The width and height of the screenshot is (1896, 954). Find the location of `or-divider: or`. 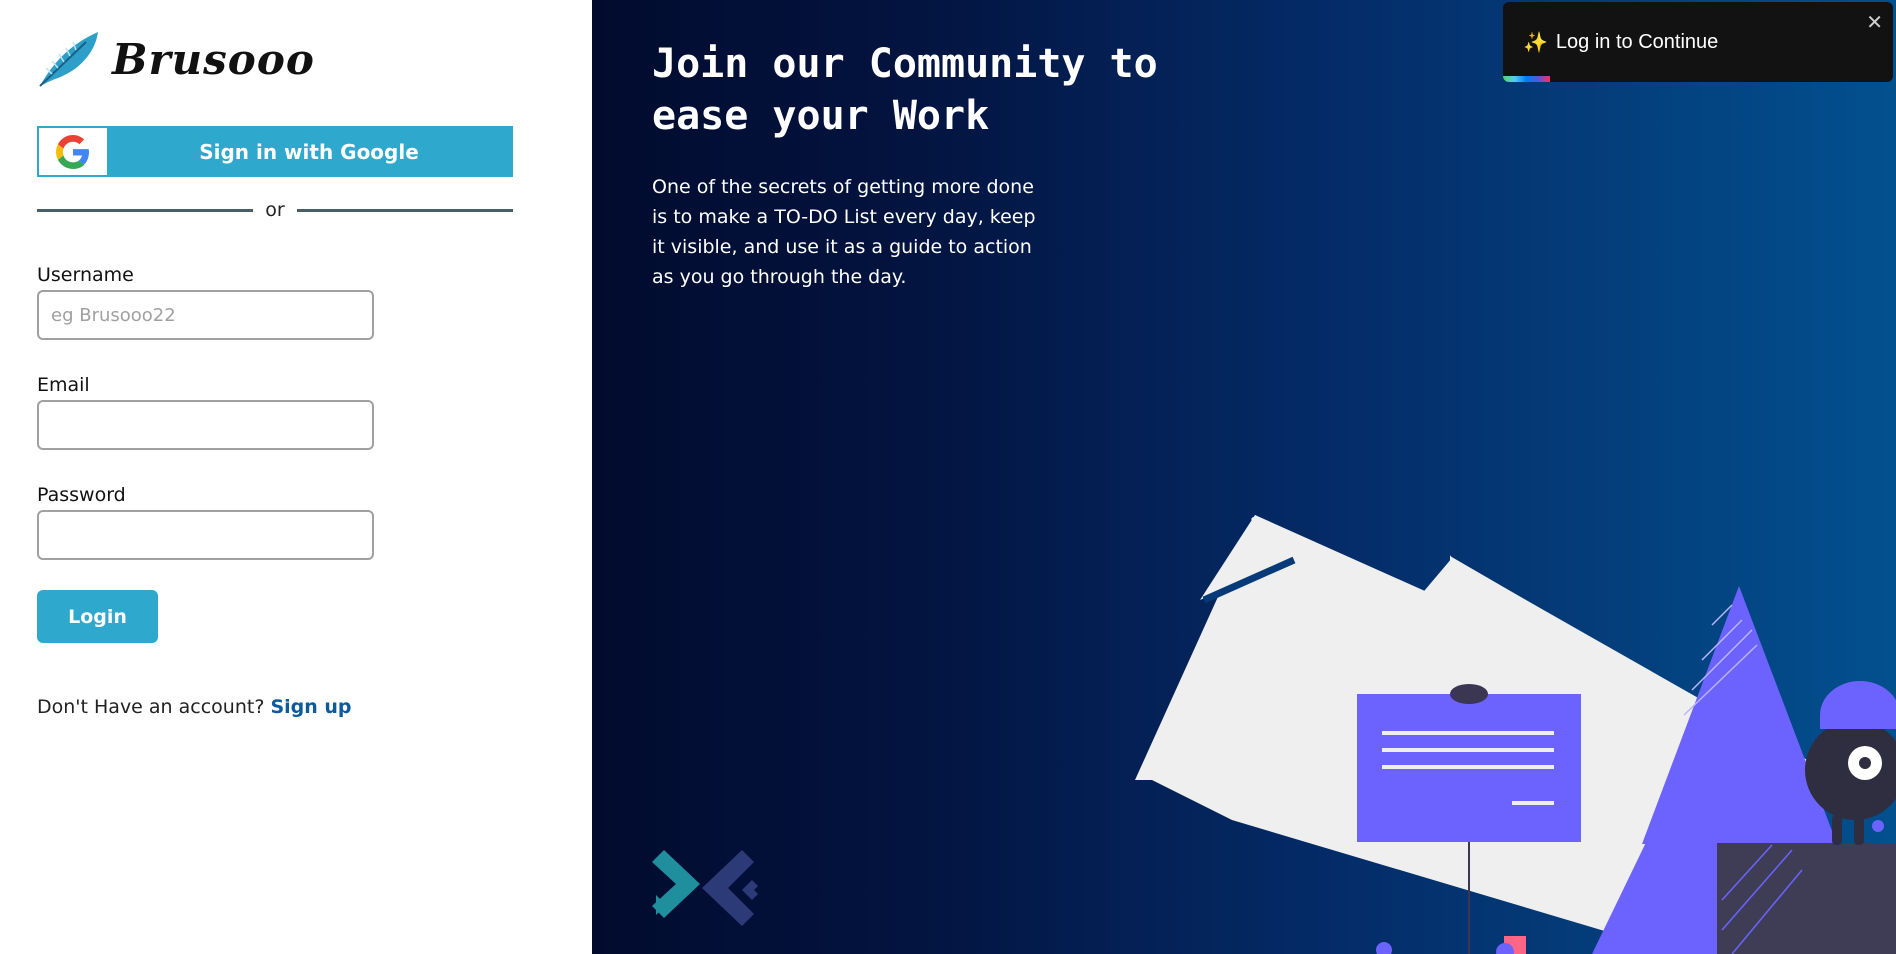

or-divider: or is located at coordinates (275, 210).